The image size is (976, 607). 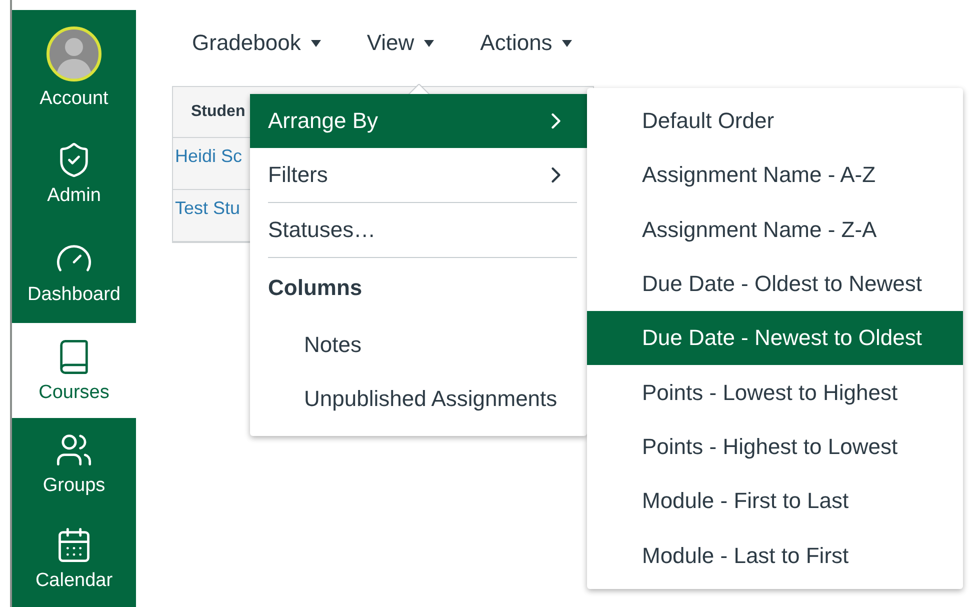 What do you see at coordinates (418, 345) in the screenshot?
I see `menu-item: Notes` at bounding box center [418, 345].